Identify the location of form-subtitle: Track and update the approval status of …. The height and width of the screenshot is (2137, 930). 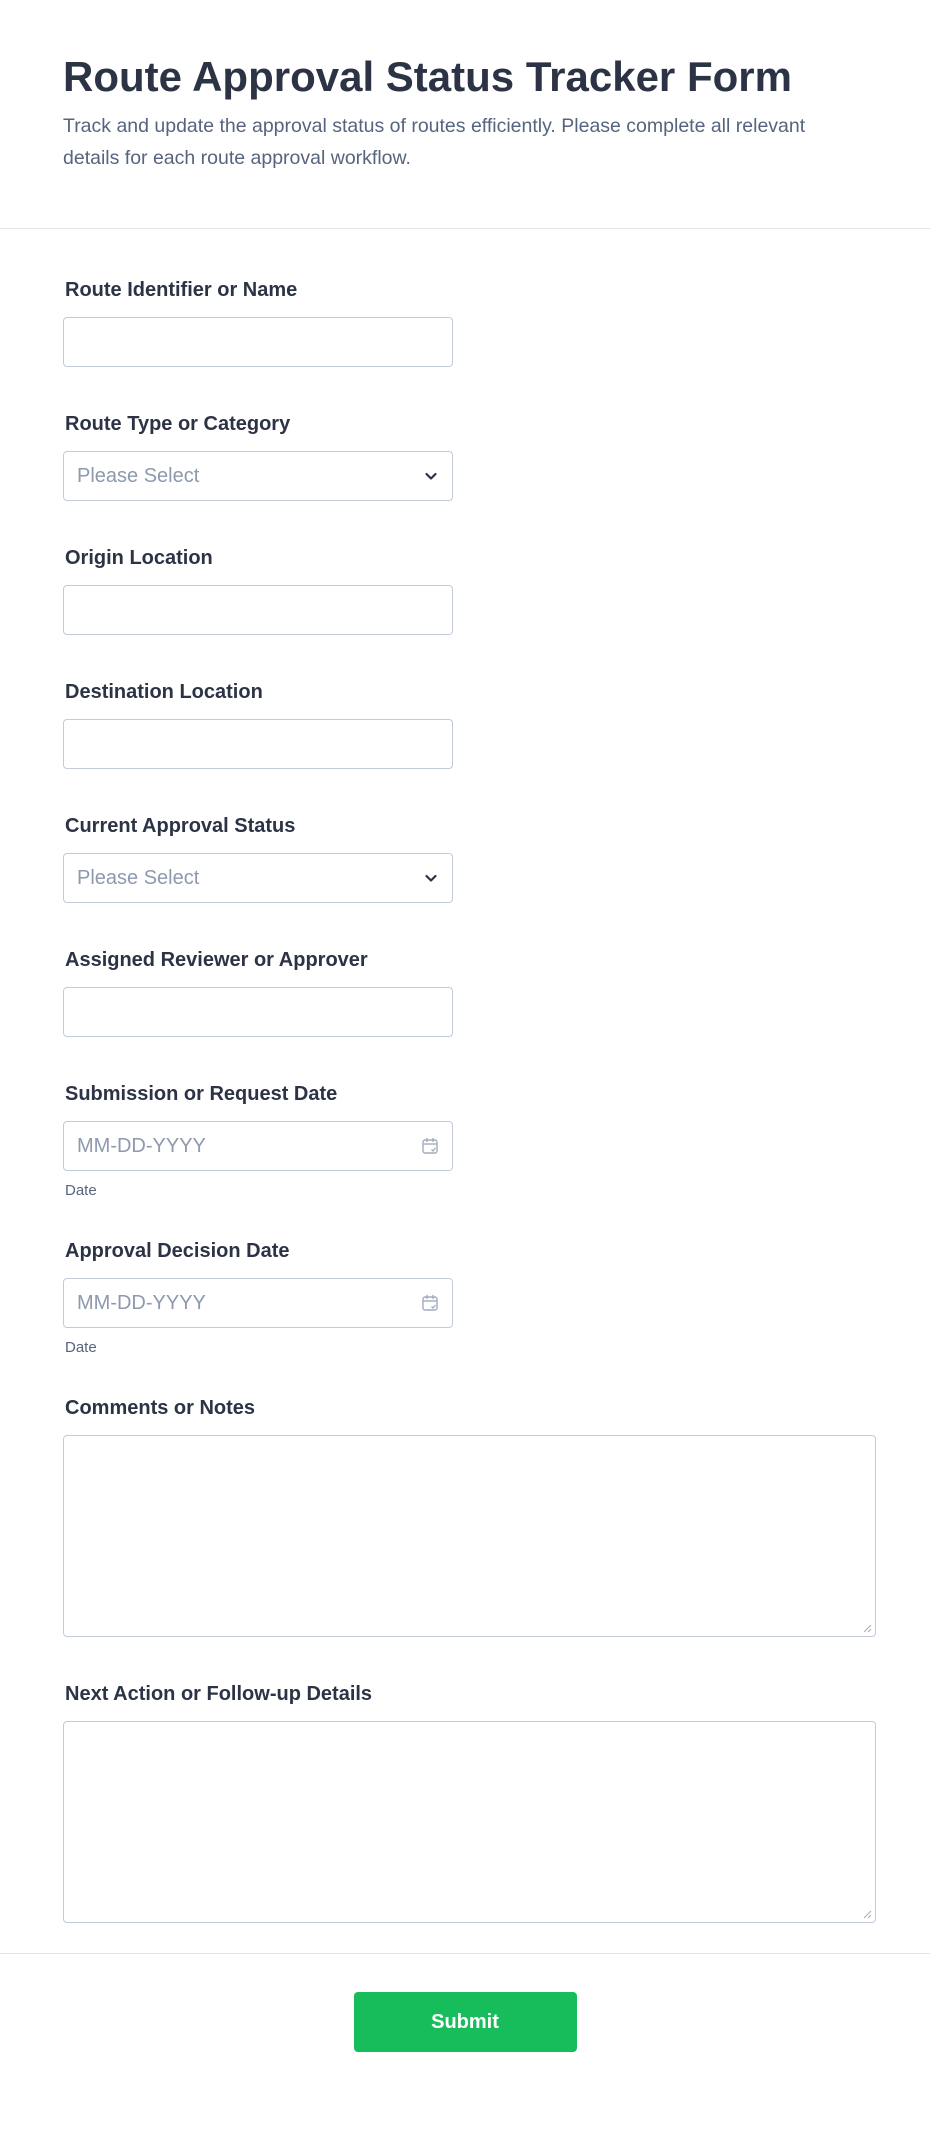
(434, 142).